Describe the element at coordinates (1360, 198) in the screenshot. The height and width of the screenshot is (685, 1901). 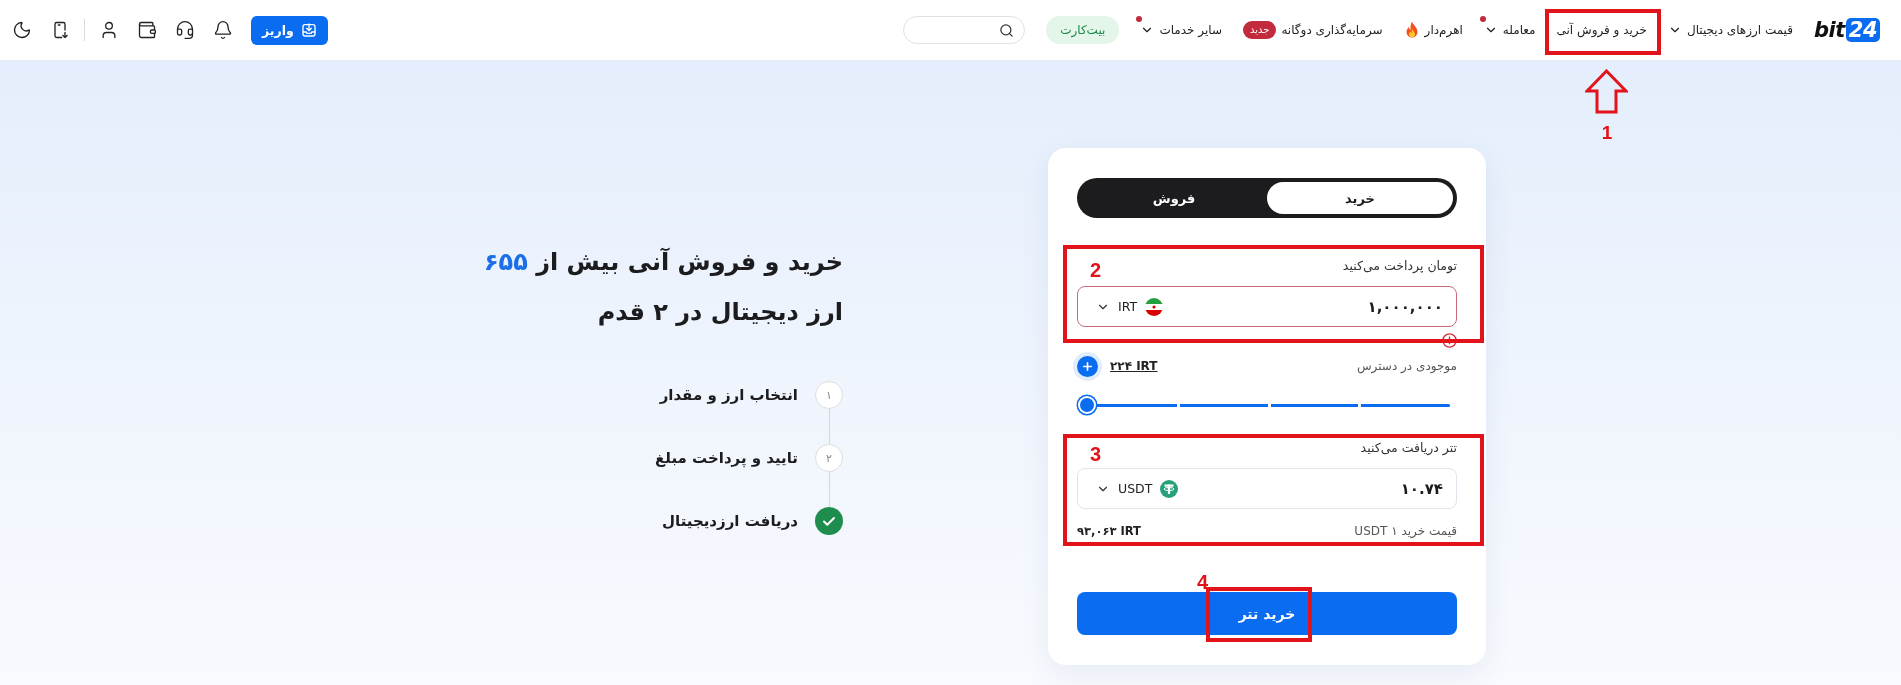
I see `trade-tab: خرید` at that location.